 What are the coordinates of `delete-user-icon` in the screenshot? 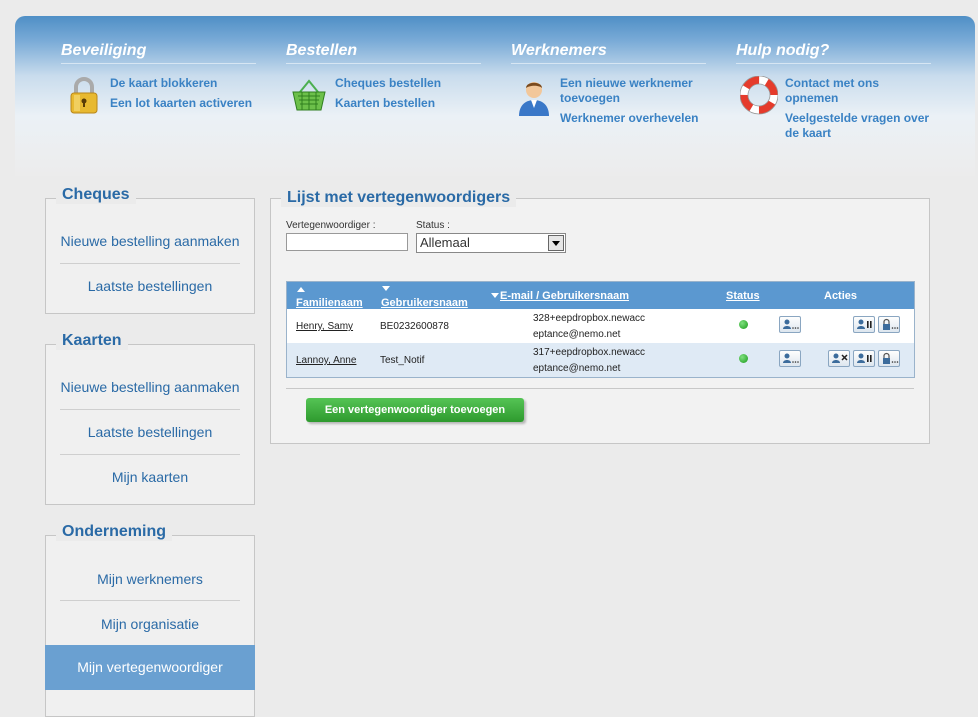 It's located at (839, 358).